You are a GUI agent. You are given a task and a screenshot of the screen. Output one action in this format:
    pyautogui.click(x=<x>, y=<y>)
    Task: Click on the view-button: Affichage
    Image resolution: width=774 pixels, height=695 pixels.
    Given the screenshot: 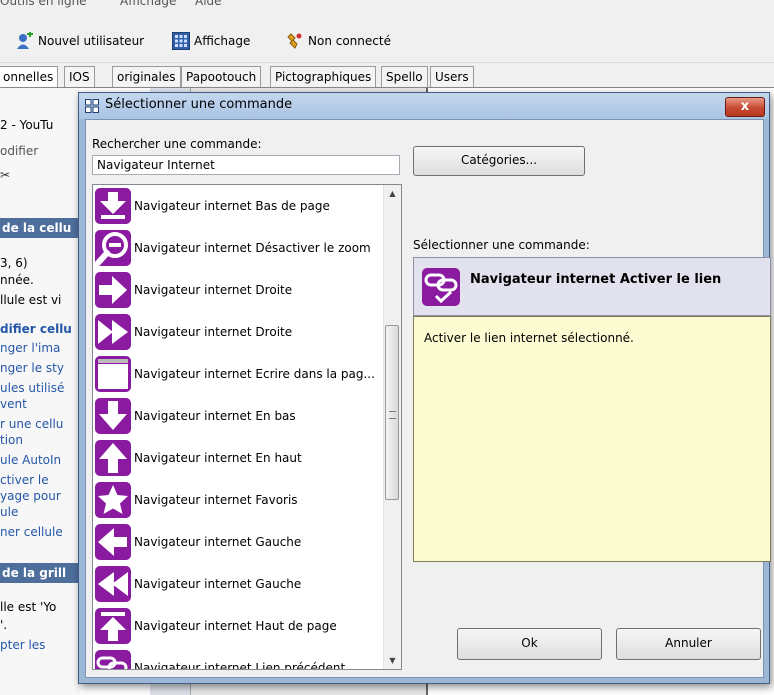 What is the action you would take?
    pyautogui.click(x=211, y=41)
    